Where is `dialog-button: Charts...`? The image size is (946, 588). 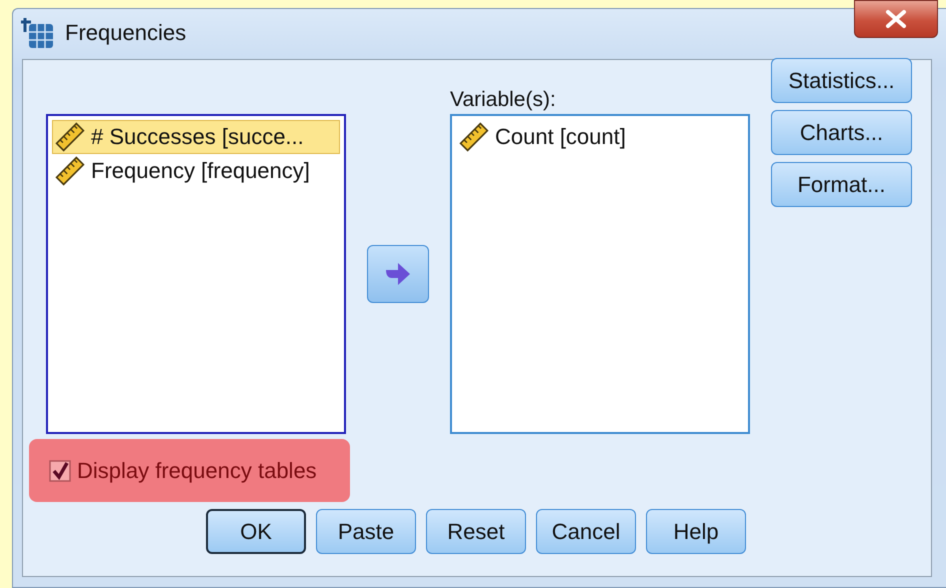 dialog-button: Charts... is located at coordinates (841, 132).